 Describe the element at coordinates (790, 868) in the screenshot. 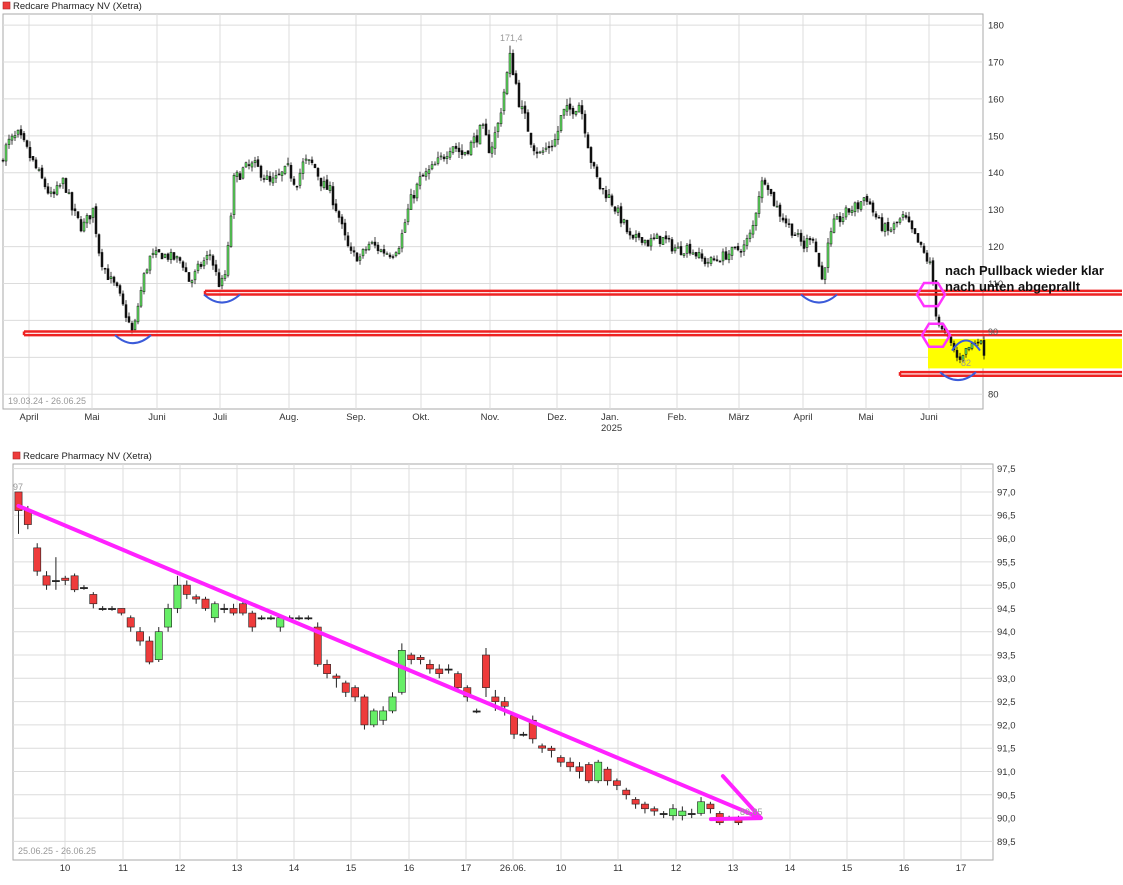

I see `x-tick-label: 14` at that location.